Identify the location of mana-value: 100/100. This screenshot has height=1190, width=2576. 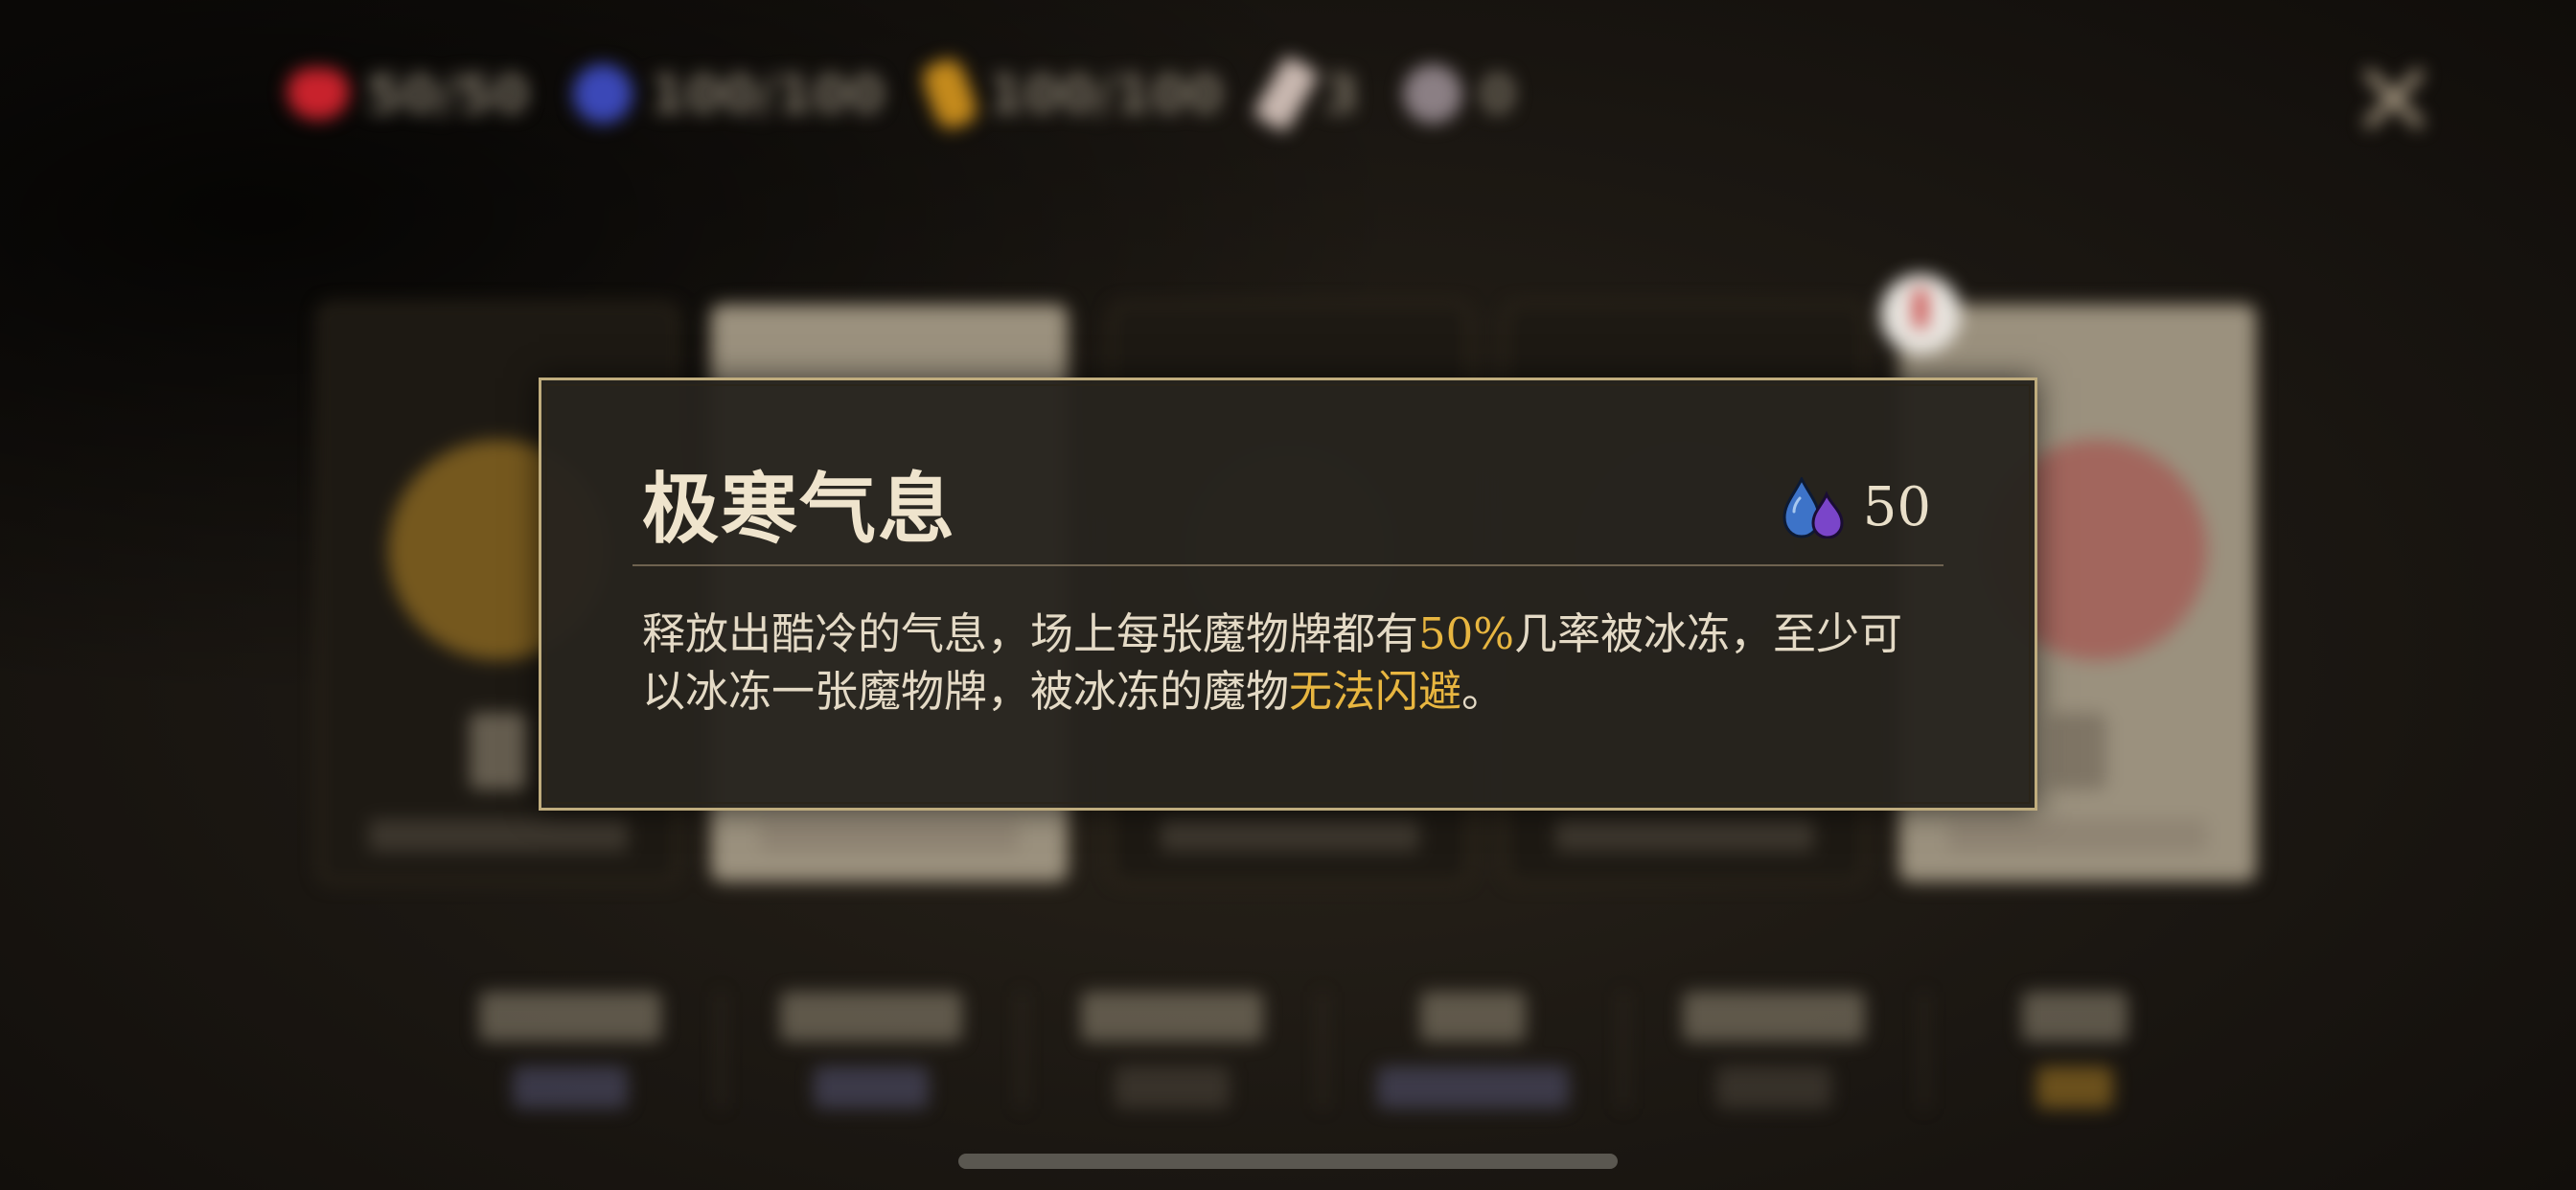
(768, 94).